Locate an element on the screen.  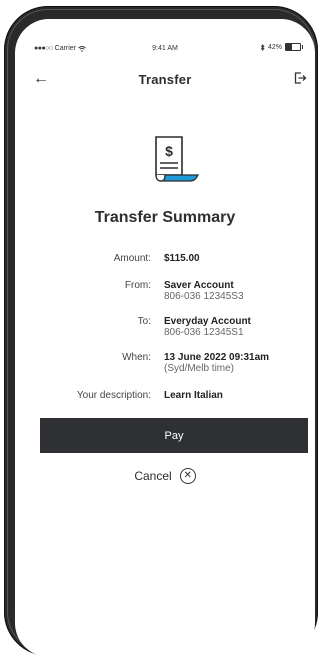
amount-label: Amount: is located at coordinates (132, 258).